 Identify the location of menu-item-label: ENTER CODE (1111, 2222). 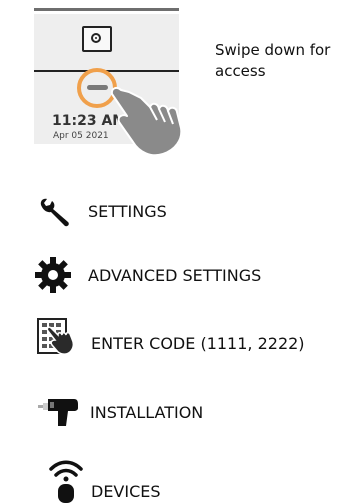
(198, 343).